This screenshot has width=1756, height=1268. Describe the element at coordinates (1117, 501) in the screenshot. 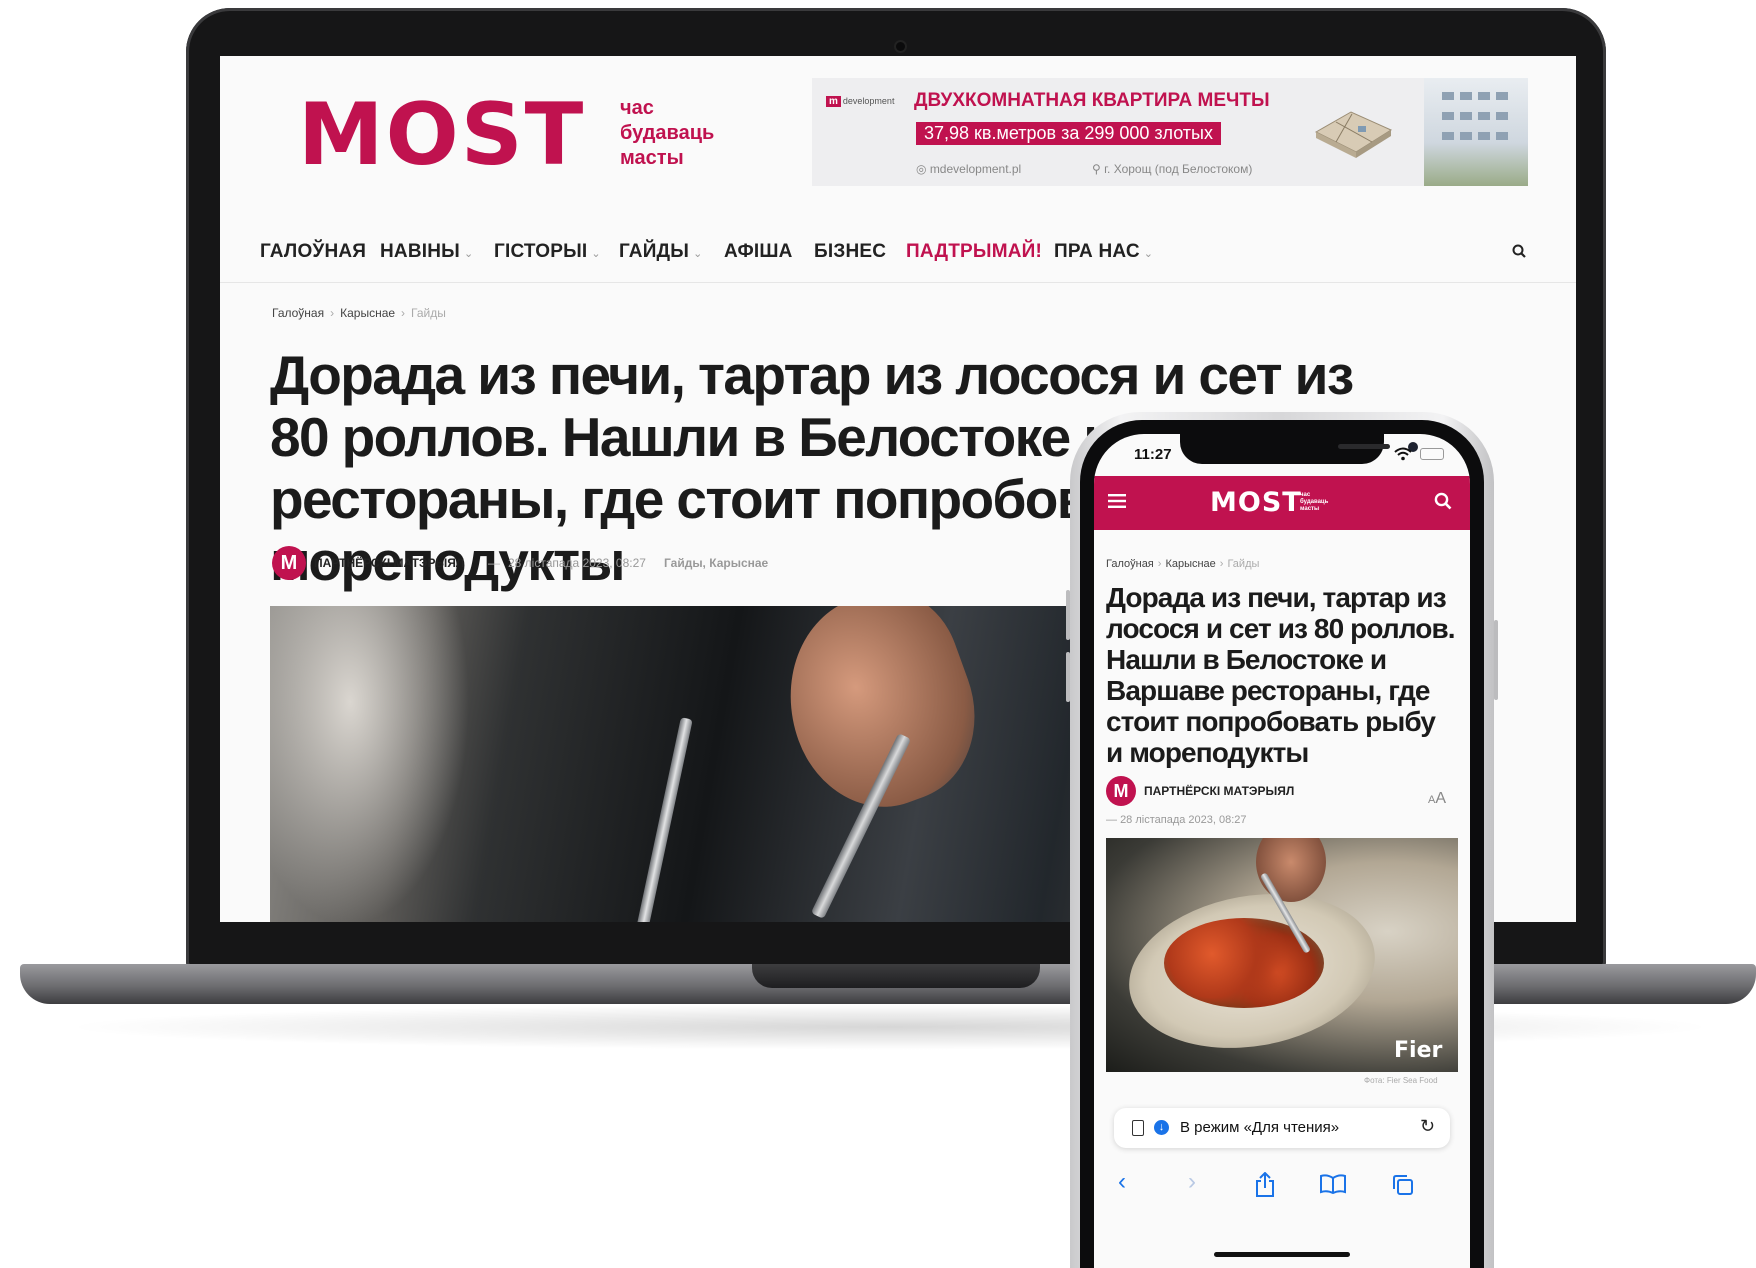

I see `menu-icon` at that location.